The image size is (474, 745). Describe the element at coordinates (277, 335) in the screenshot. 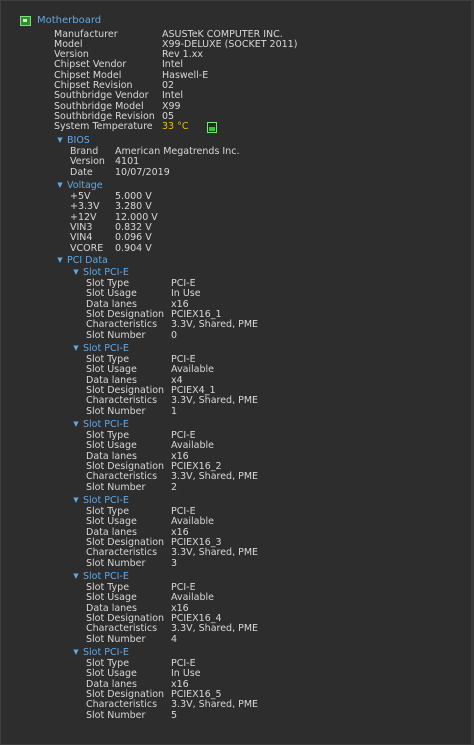

I see `pci-slot-property-row: Slot Number 0` at that location.